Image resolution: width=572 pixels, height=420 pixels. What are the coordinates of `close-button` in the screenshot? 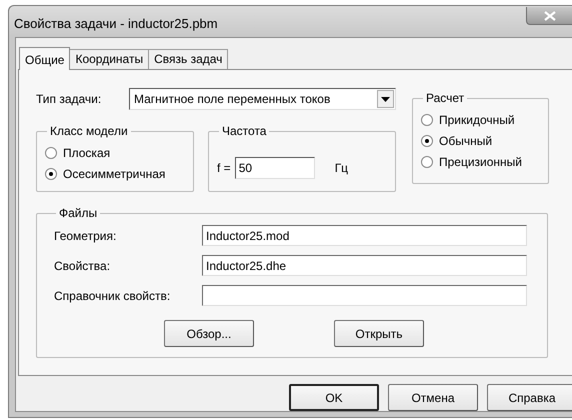 It's located at (549, 16).